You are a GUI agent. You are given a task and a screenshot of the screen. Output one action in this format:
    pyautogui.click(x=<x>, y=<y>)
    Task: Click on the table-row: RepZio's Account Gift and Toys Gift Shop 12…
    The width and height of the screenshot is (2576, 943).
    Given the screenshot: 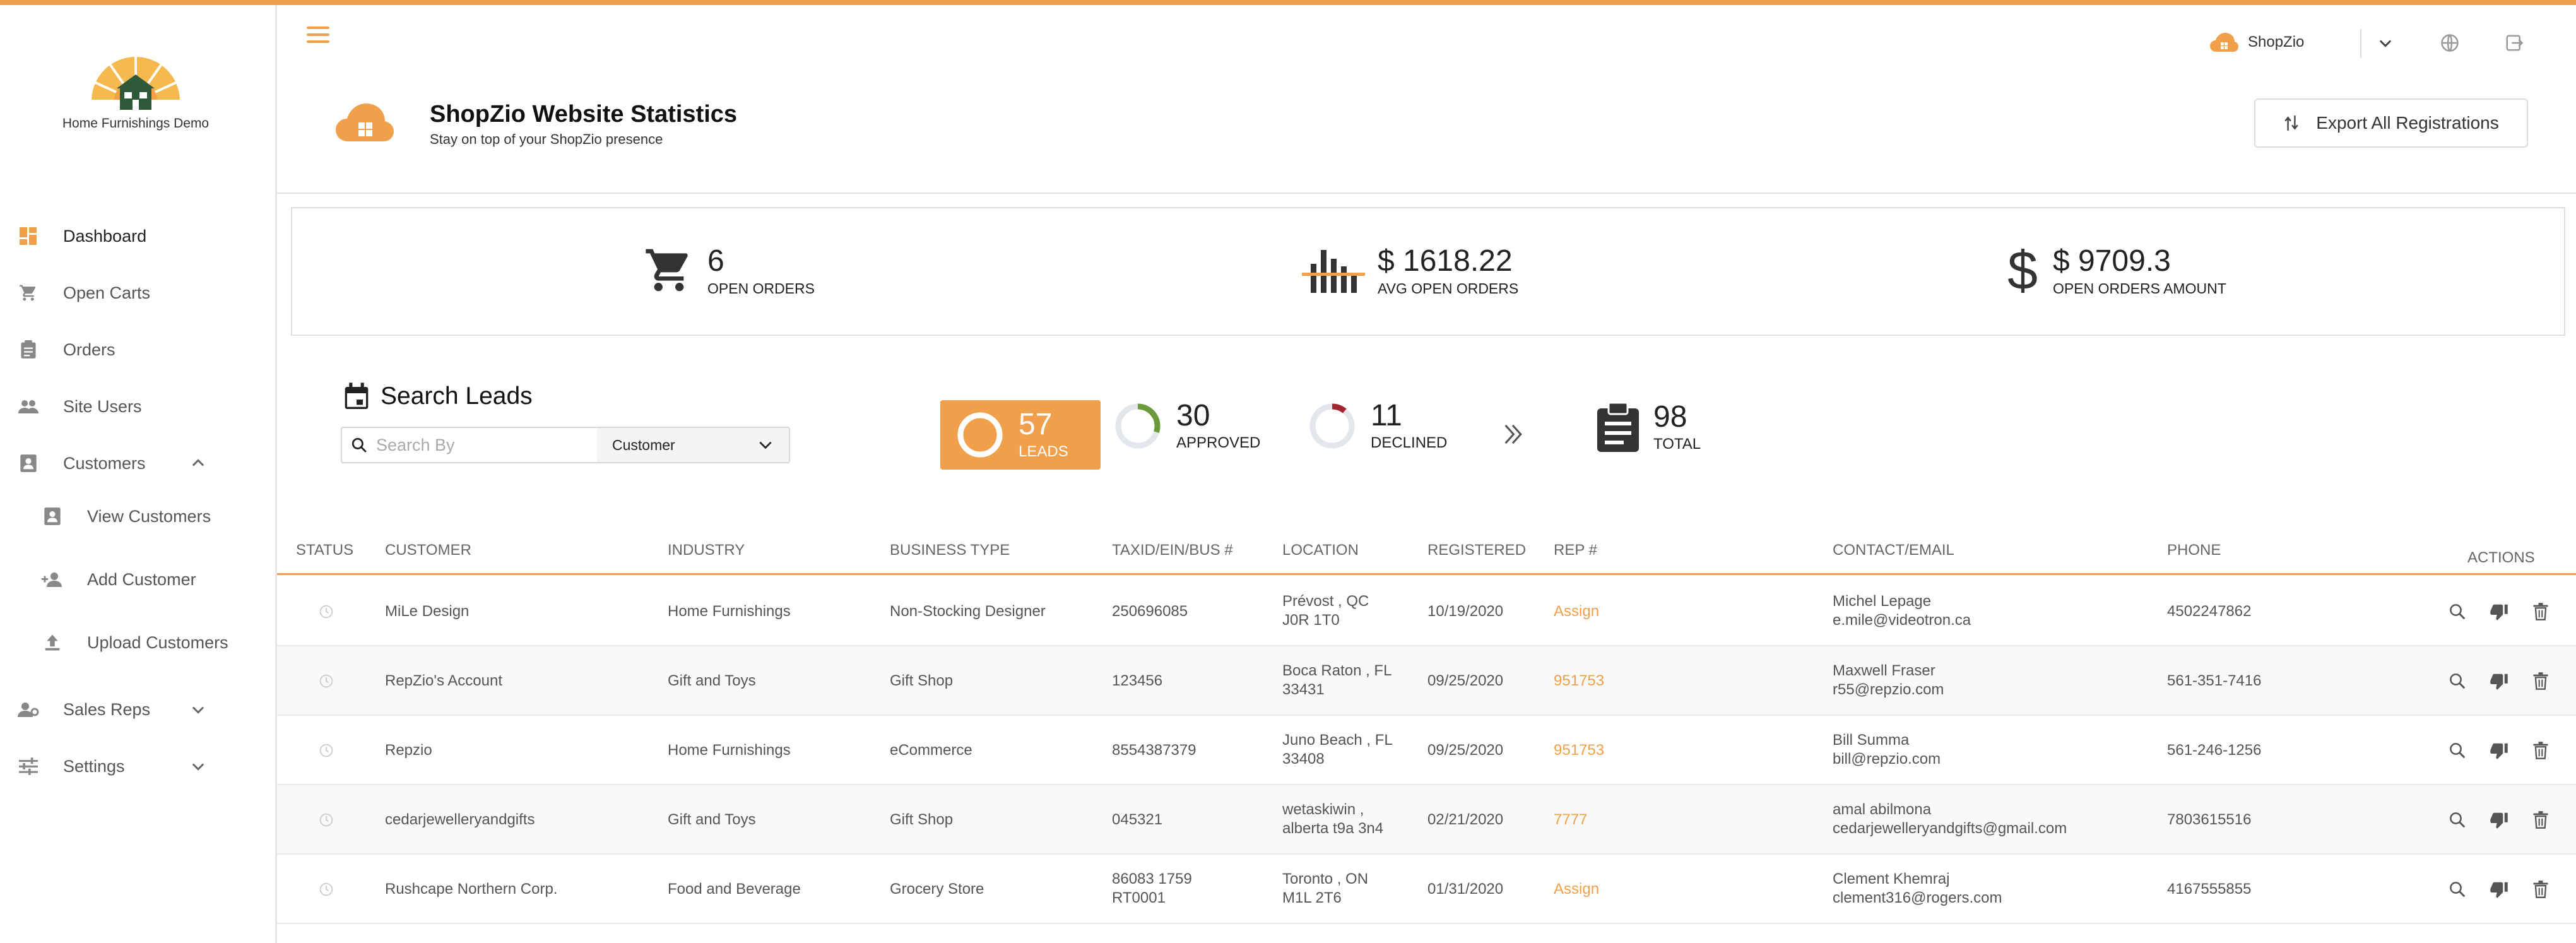 What is the action you would take?
    pyautogui.click(x=1426, y=681)
    